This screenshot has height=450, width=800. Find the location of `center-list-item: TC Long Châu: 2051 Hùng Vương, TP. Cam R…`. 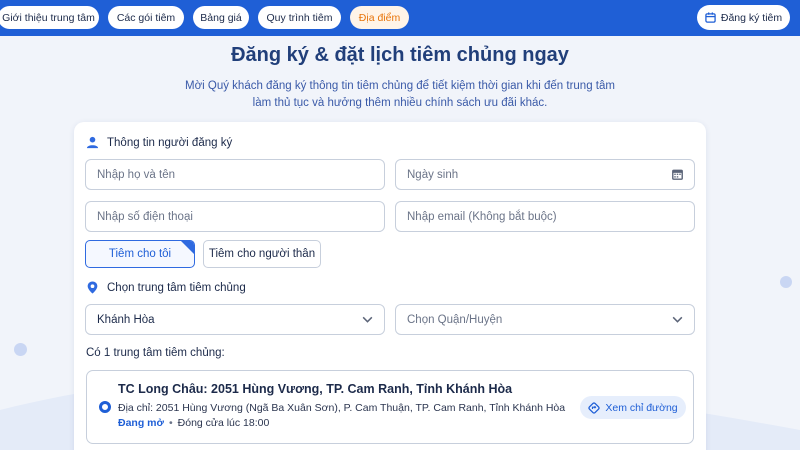

center-list-item: TC Long Châu: 2051 Hùng Vương, TP. Cam R… is located at coordinates (390, 407).